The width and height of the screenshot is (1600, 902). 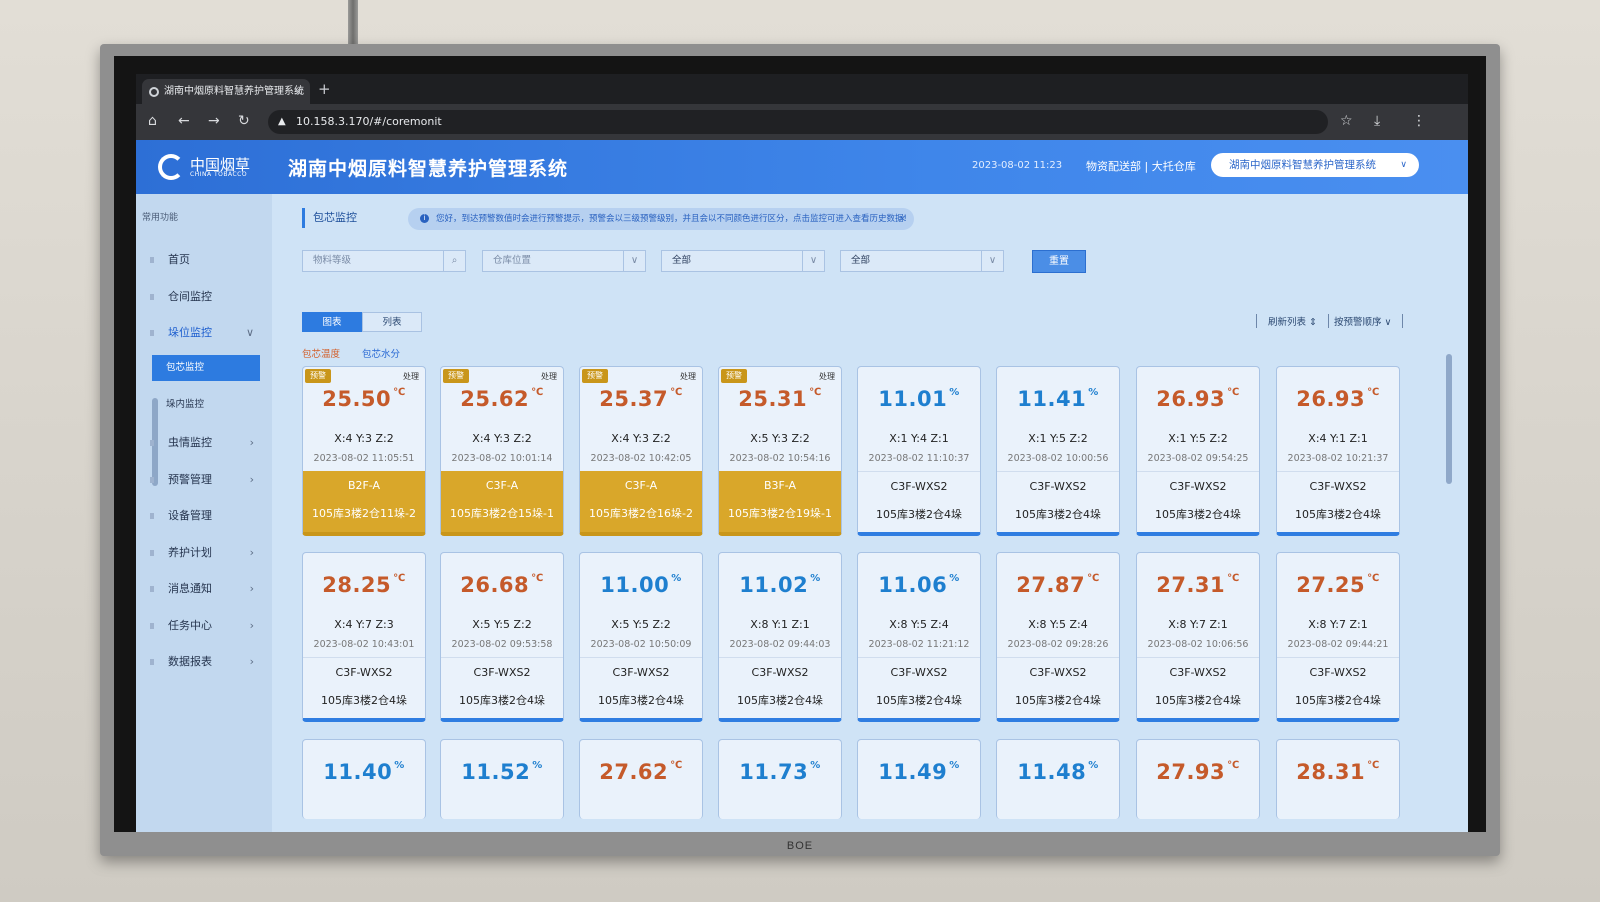 What do you see at coordinates (206, 167) in the screenshot?
I see `china-tobacco-logo: 中国烟草 CHINA TOBACCO` at bounding box center [206, 167].